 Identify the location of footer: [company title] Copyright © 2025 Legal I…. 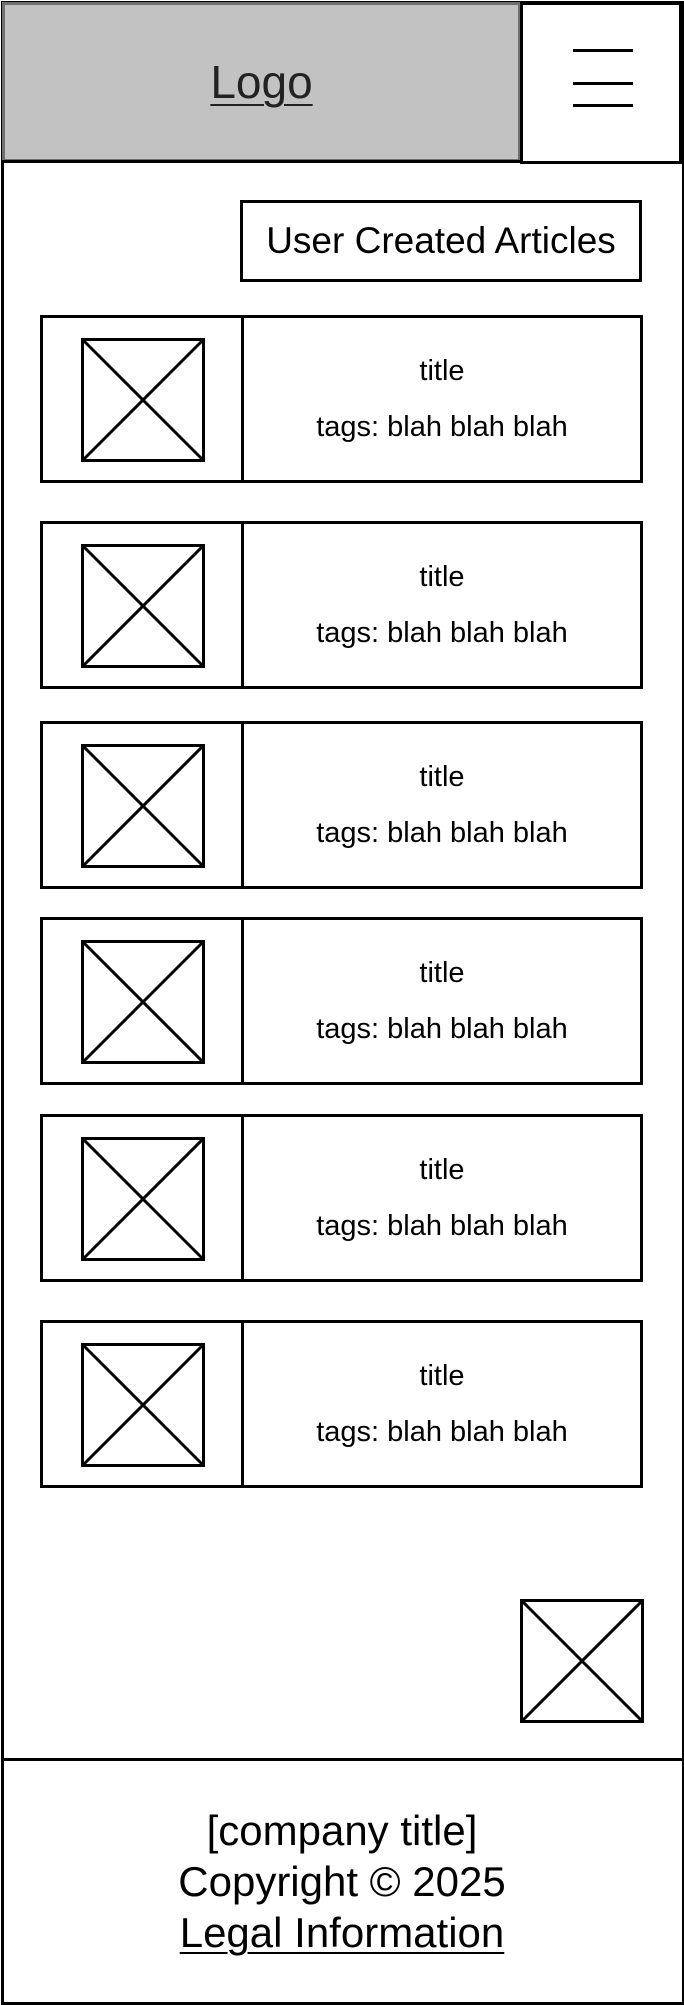
(342, 1859).